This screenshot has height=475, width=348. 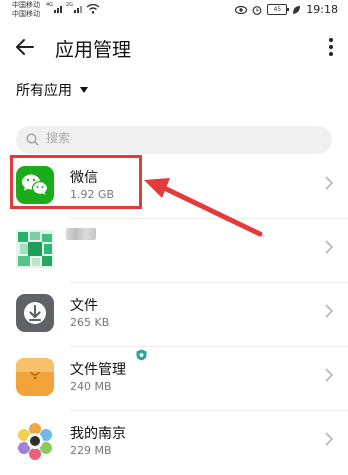 I want to click on carrier-1: 中国移动, so click(x=26, y=5).